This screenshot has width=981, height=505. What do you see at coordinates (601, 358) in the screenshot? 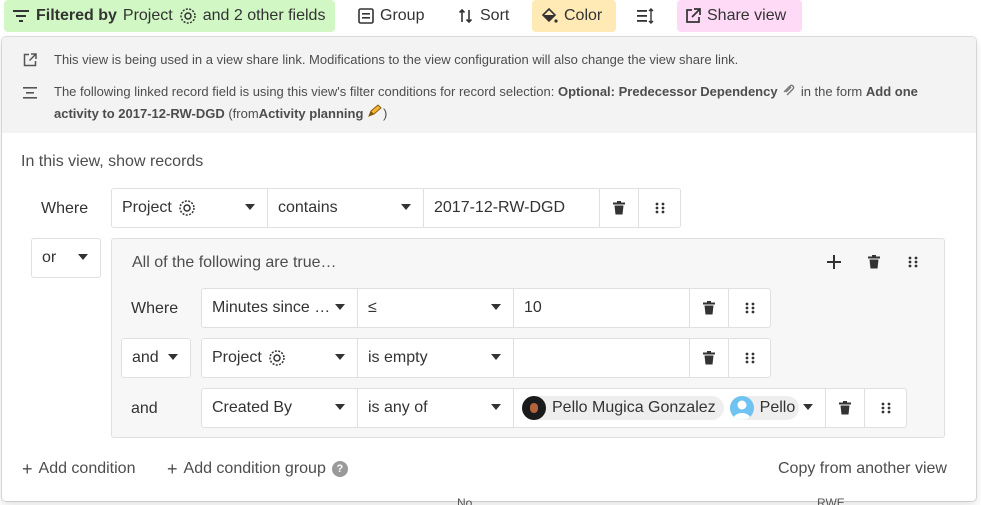
I see `empty-value-input` at bounding box center [601, 358].